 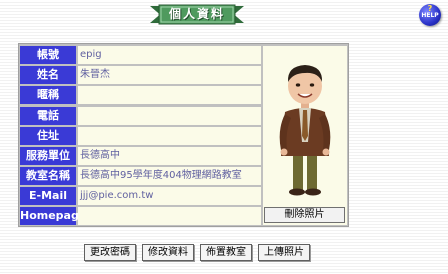 What do you see at coordinates (48, 116) in the screenshot?
I see `field-label-phone: 電話` at bounding box center [48, 116].